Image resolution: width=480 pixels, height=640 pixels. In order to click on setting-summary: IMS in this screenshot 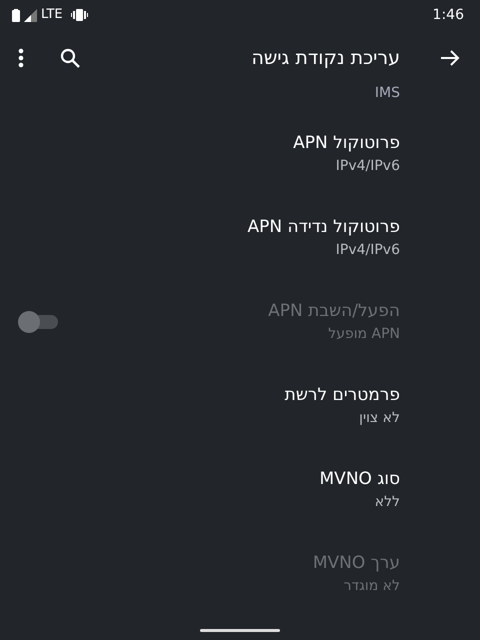, I will do `click(387, 93)`.